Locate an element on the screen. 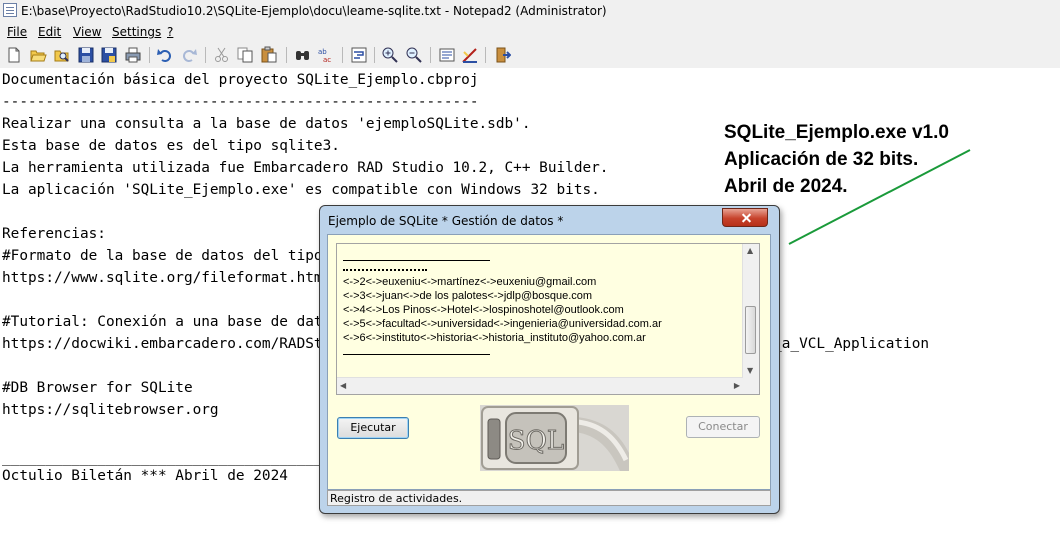  scroll-up-arrow-icon: ▲ is located at coordinates (750, 250).